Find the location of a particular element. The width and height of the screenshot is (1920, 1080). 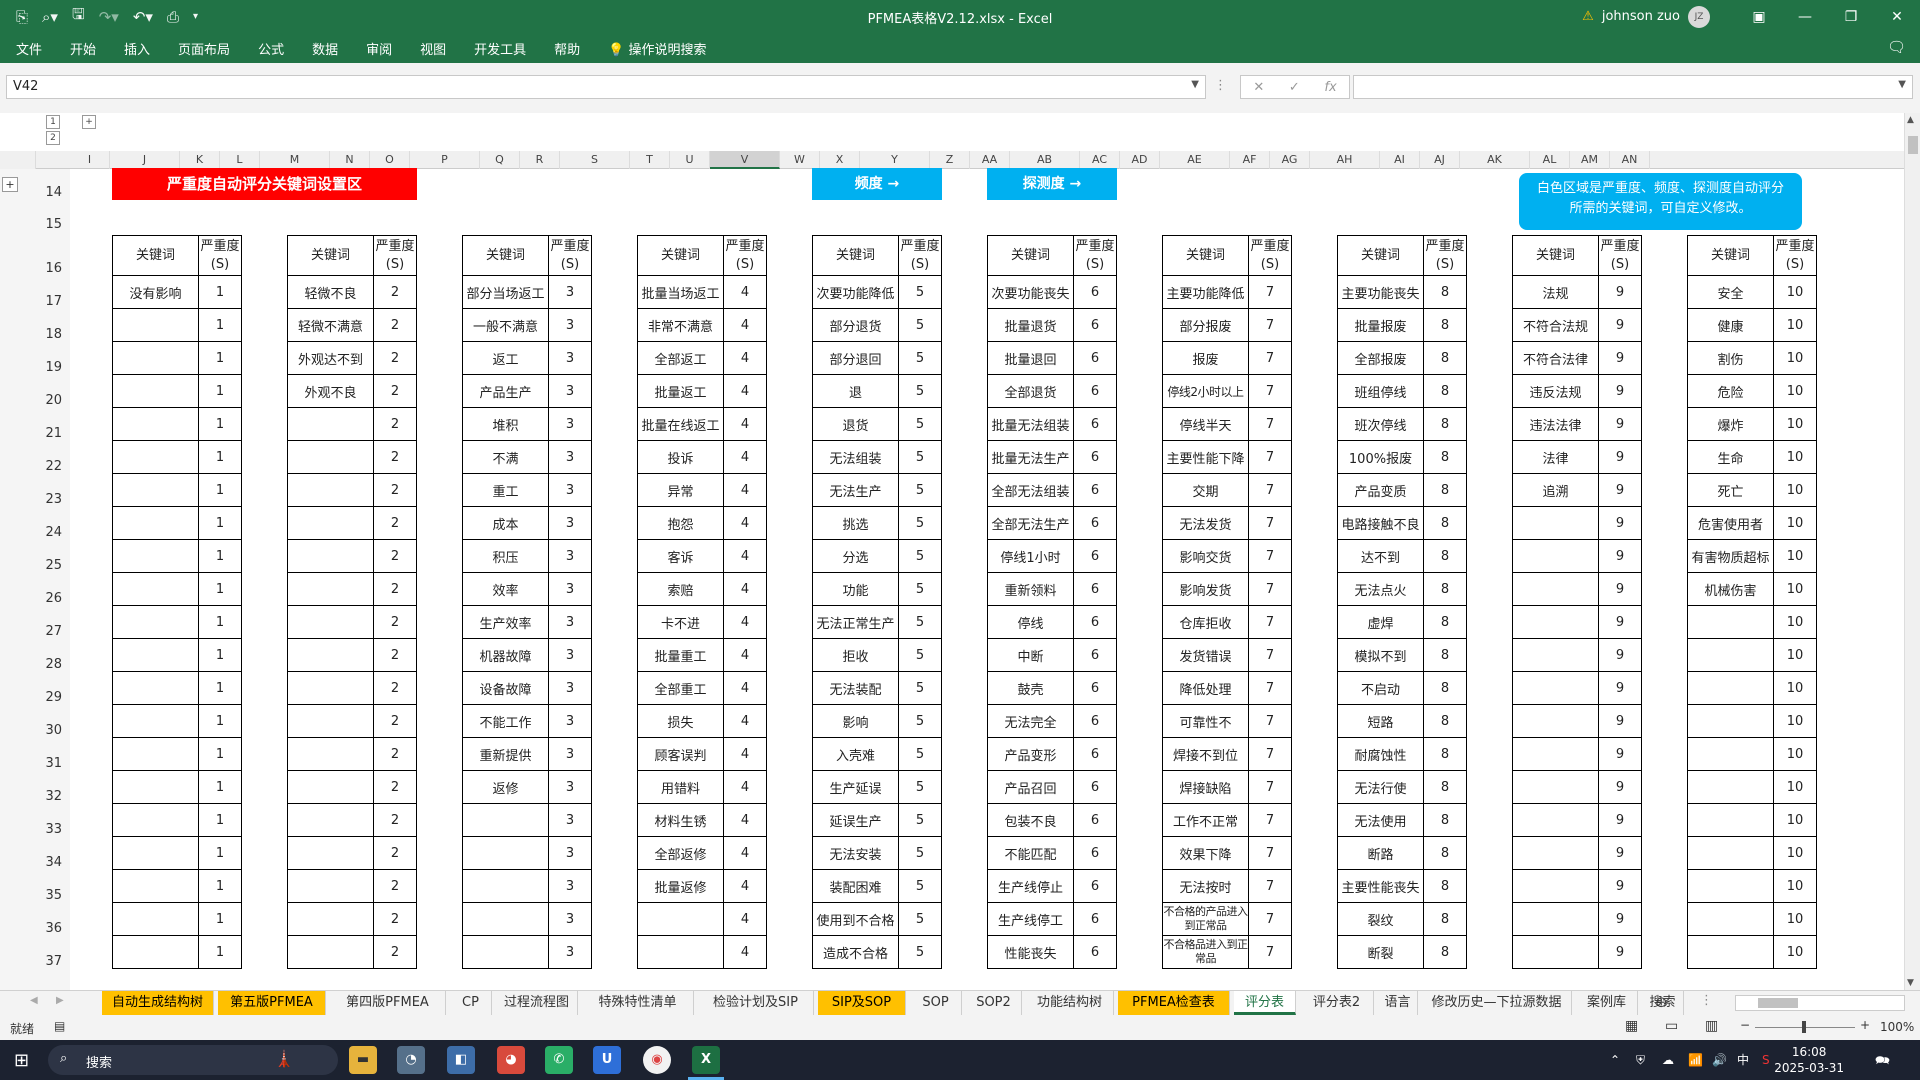

keyword-cell: 全部报废 is located at coordinates (1380, 358).